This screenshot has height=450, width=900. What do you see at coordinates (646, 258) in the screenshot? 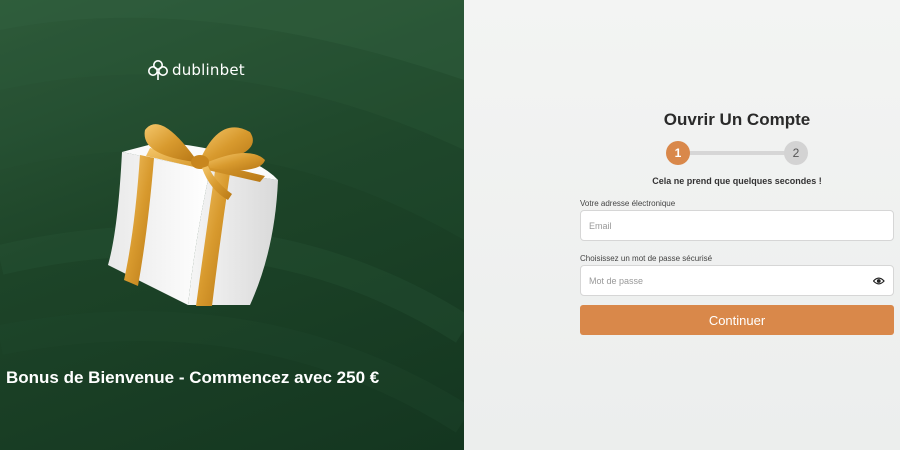
I see `password-label: Choisissez un mot de passe sécurisé` at bounding box center [646, 258].